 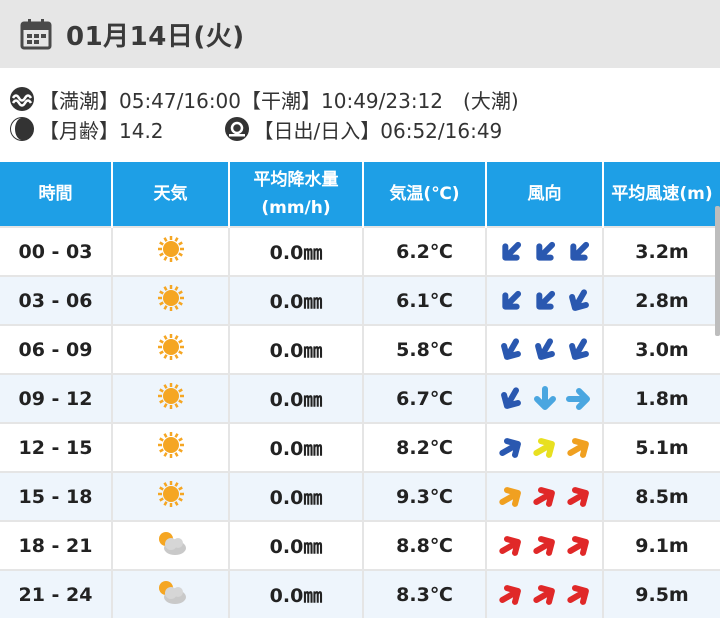 I want to click on table-row: 06 - 09 0.0㎜ 5.8℃ 3.0m, so click(x=360, y=349).